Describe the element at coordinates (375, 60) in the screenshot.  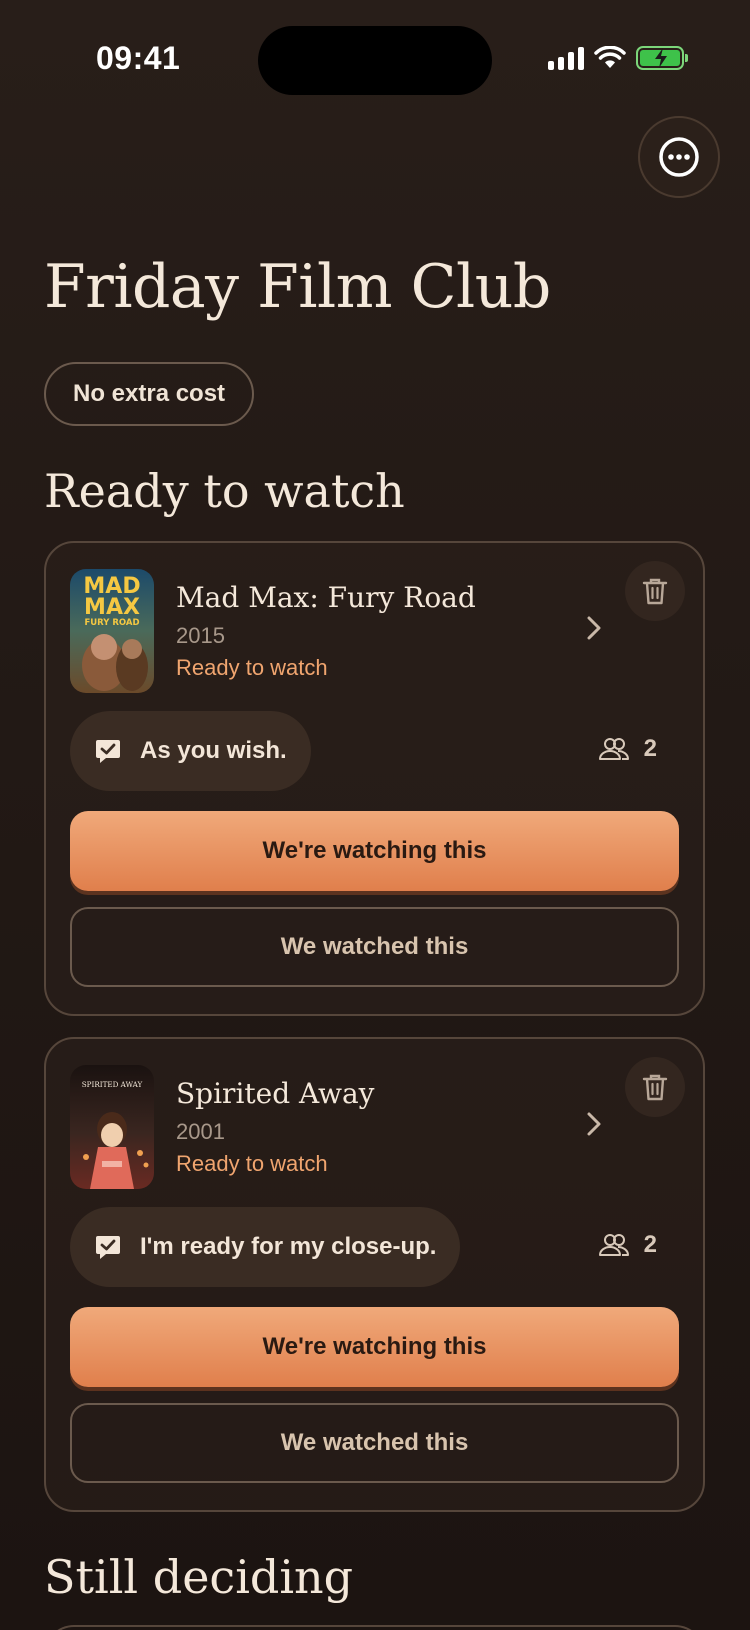
I see `dynamic-island` at that location.